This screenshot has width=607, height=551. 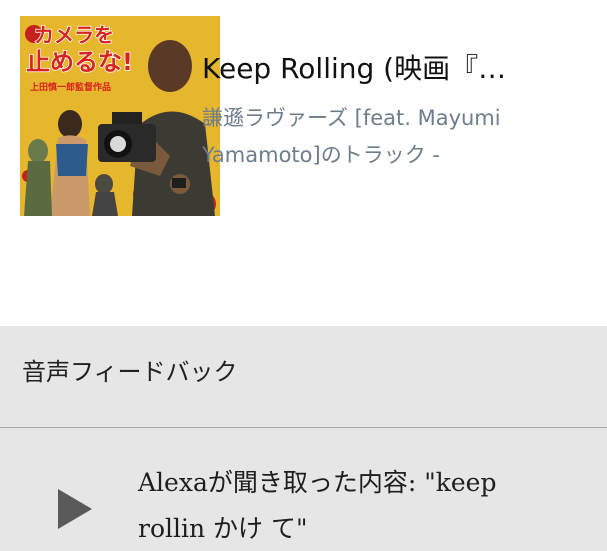 What do you see at coordinates (70, 87) in the screenshot?
I see `album-credit: 上田慎一郎監督作品` at bounding box center [70, 87].